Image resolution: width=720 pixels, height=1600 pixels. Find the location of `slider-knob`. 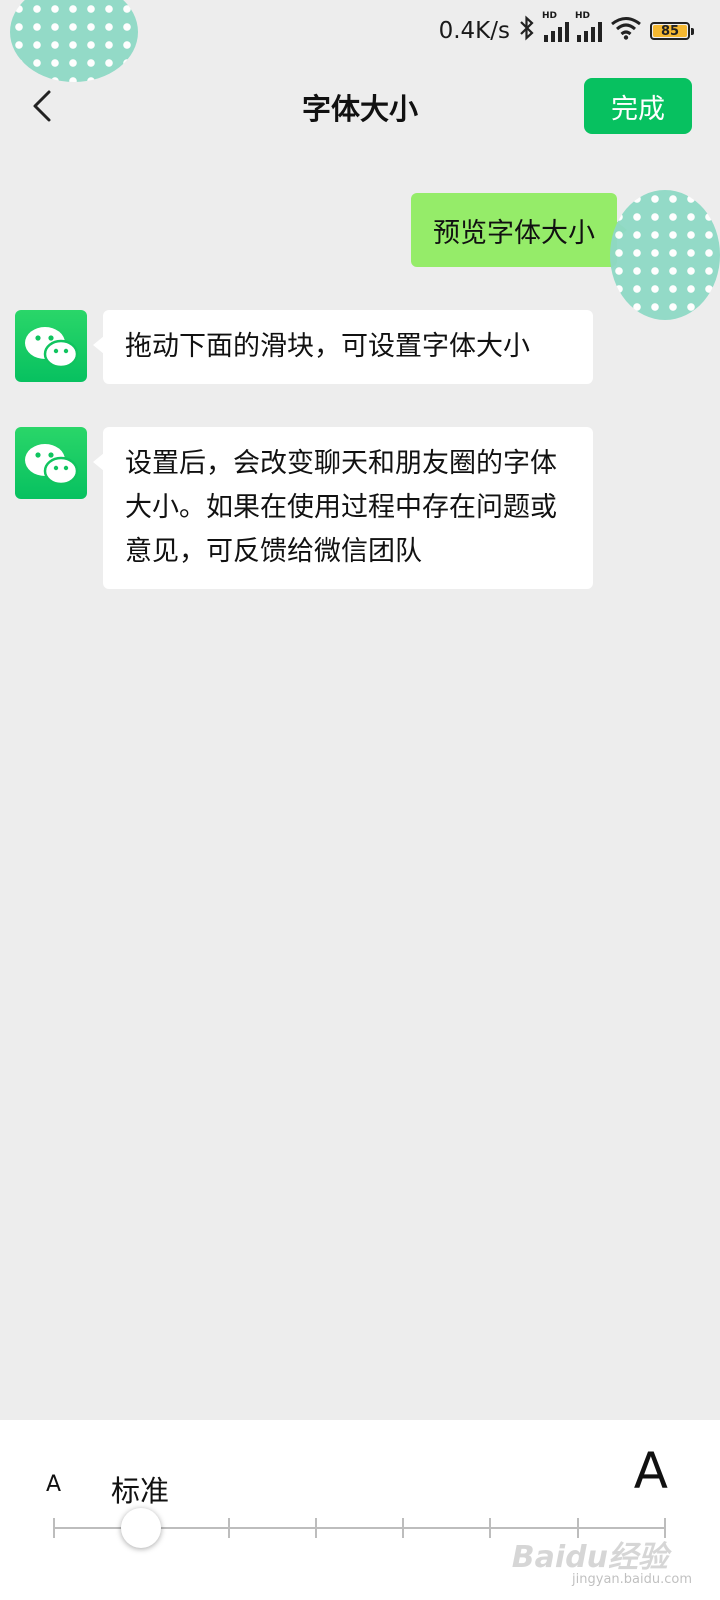

slider-knob is located at coordinates (141, 1528).